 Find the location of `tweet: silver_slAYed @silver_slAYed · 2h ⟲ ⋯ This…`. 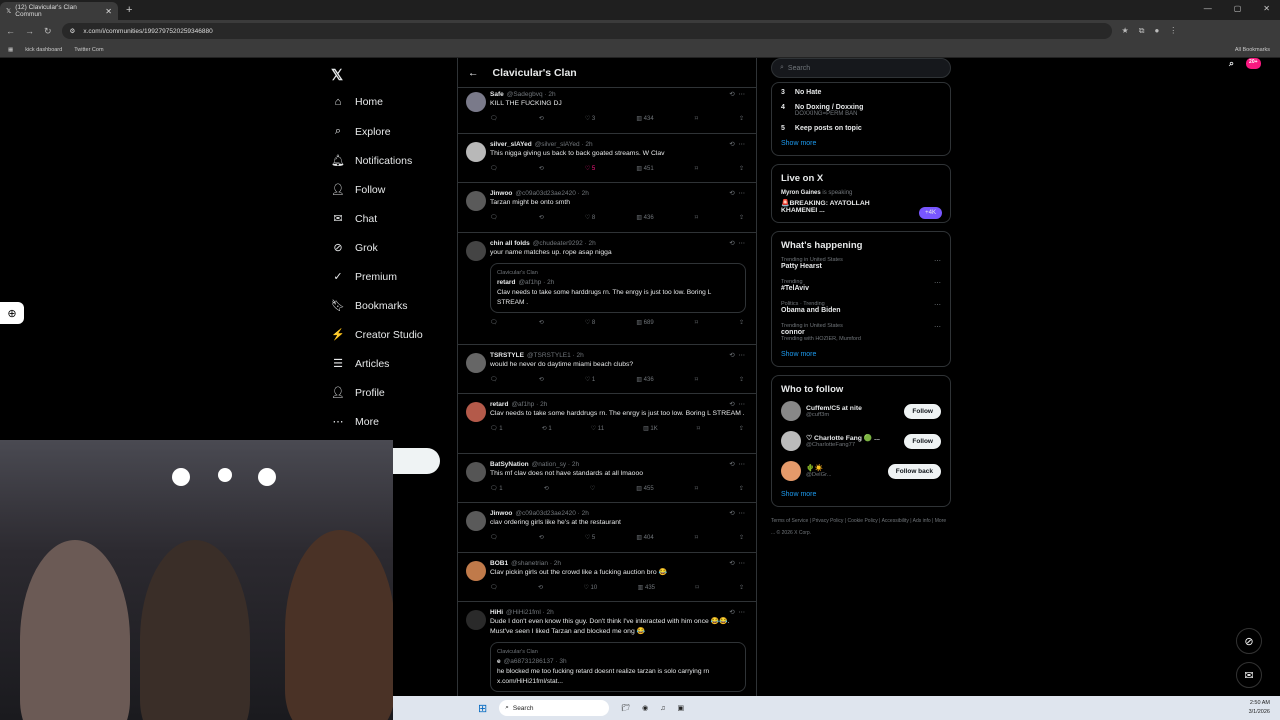

tweet: silver_slAYed @silver_slAYed · 2h ⟲ ⋯ This… is located at coordinates (607, 158).